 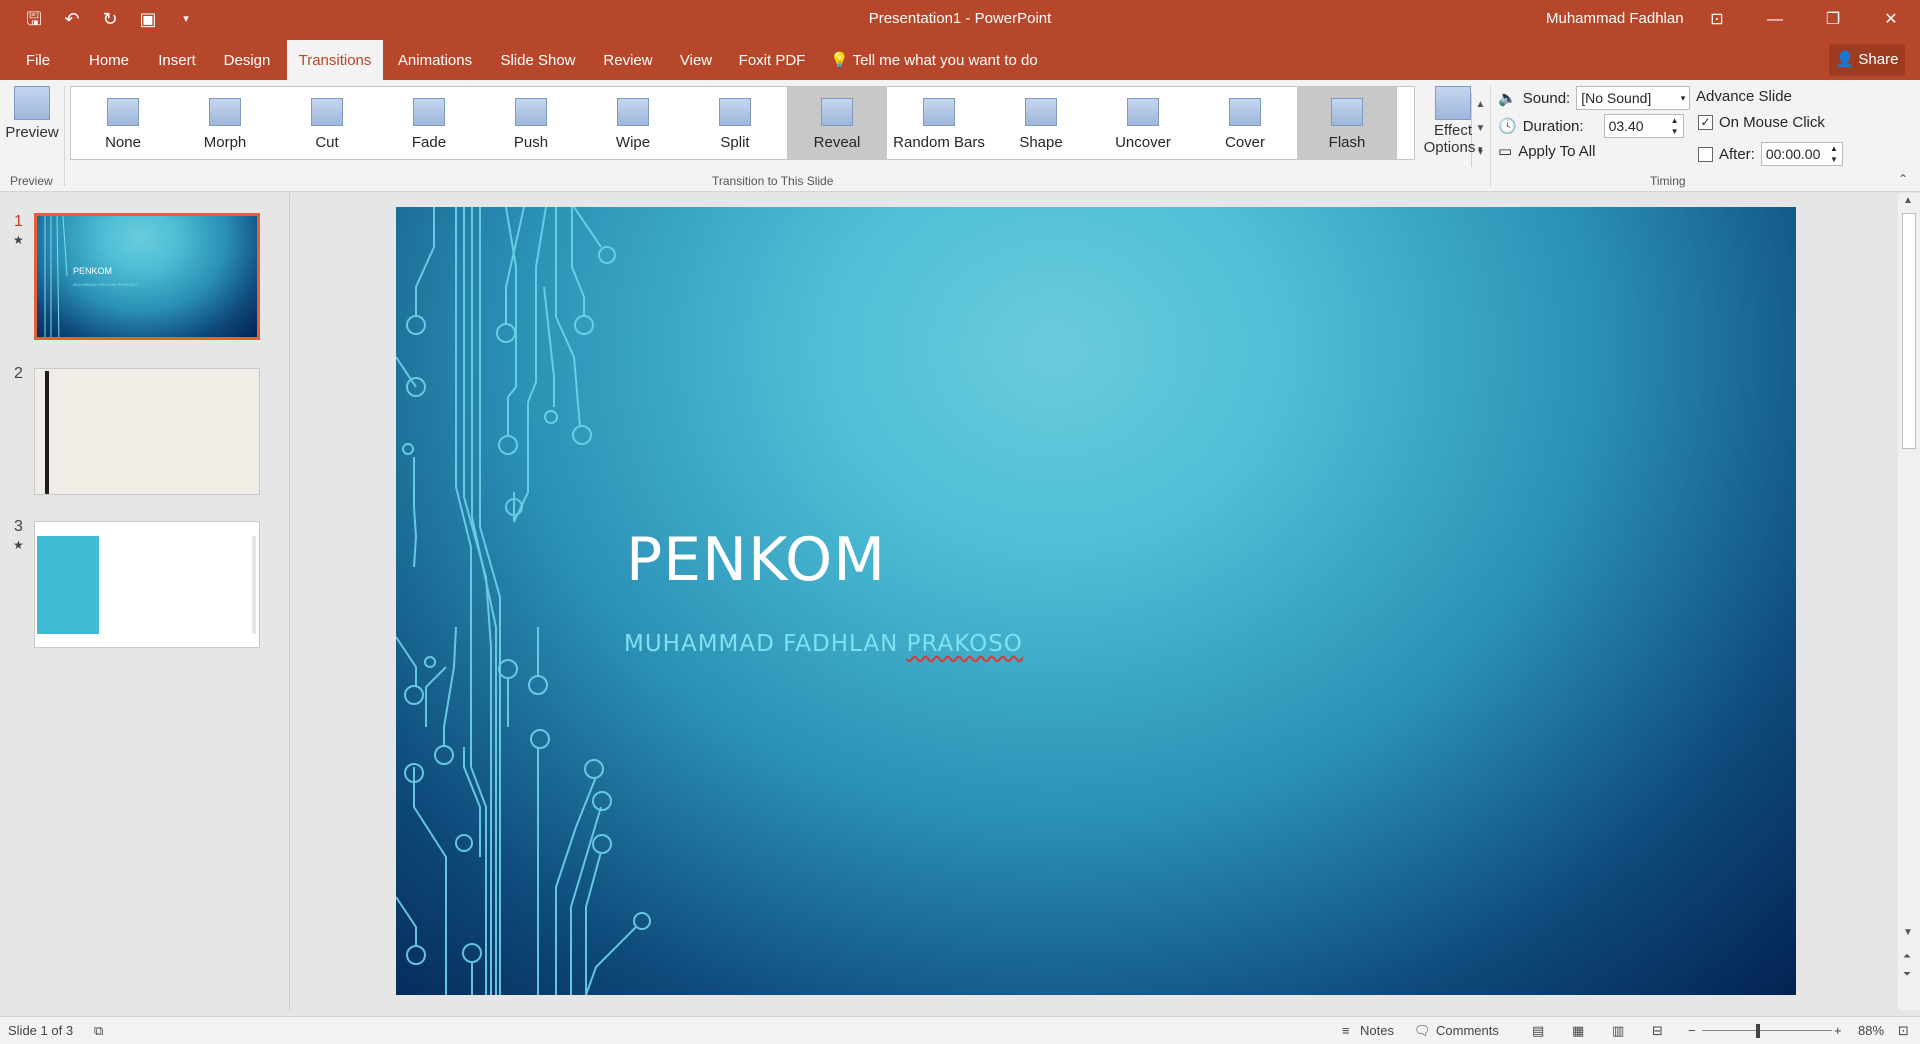 What do you see at coordinates (435, 60) in the screenshot?
I see `tab-animations: Animations` at bounding box center [435, 60].